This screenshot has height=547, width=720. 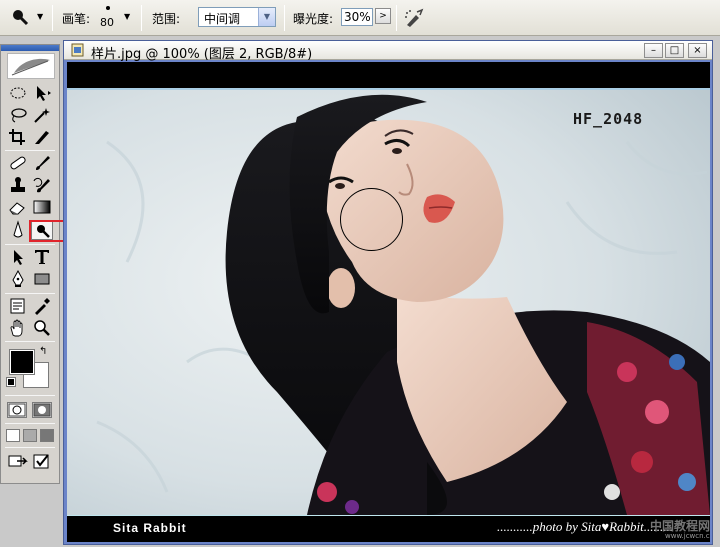 I want to click on range-value: 中间调, so click(x=222, y=19).